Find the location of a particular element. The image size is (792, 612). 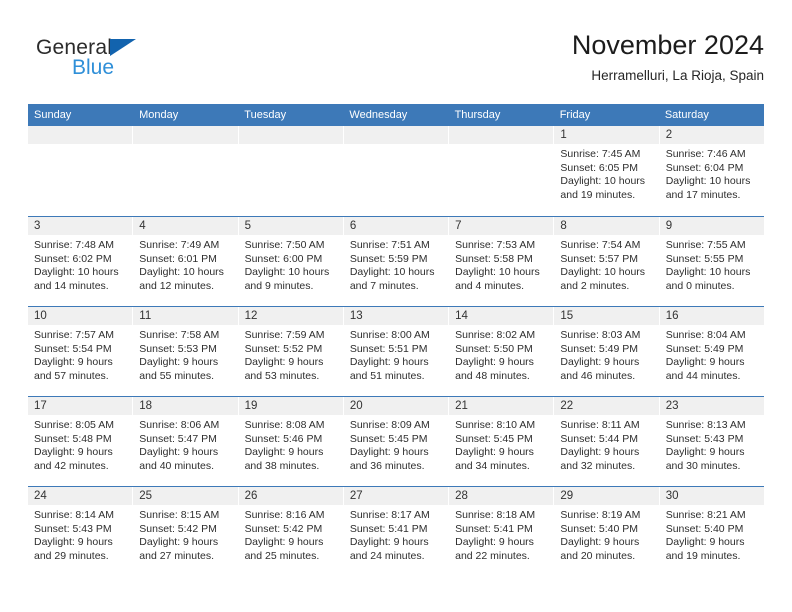

daylight-text: Daylight: 10 hours and 14 minutes. is located at coordinates (76, 279).